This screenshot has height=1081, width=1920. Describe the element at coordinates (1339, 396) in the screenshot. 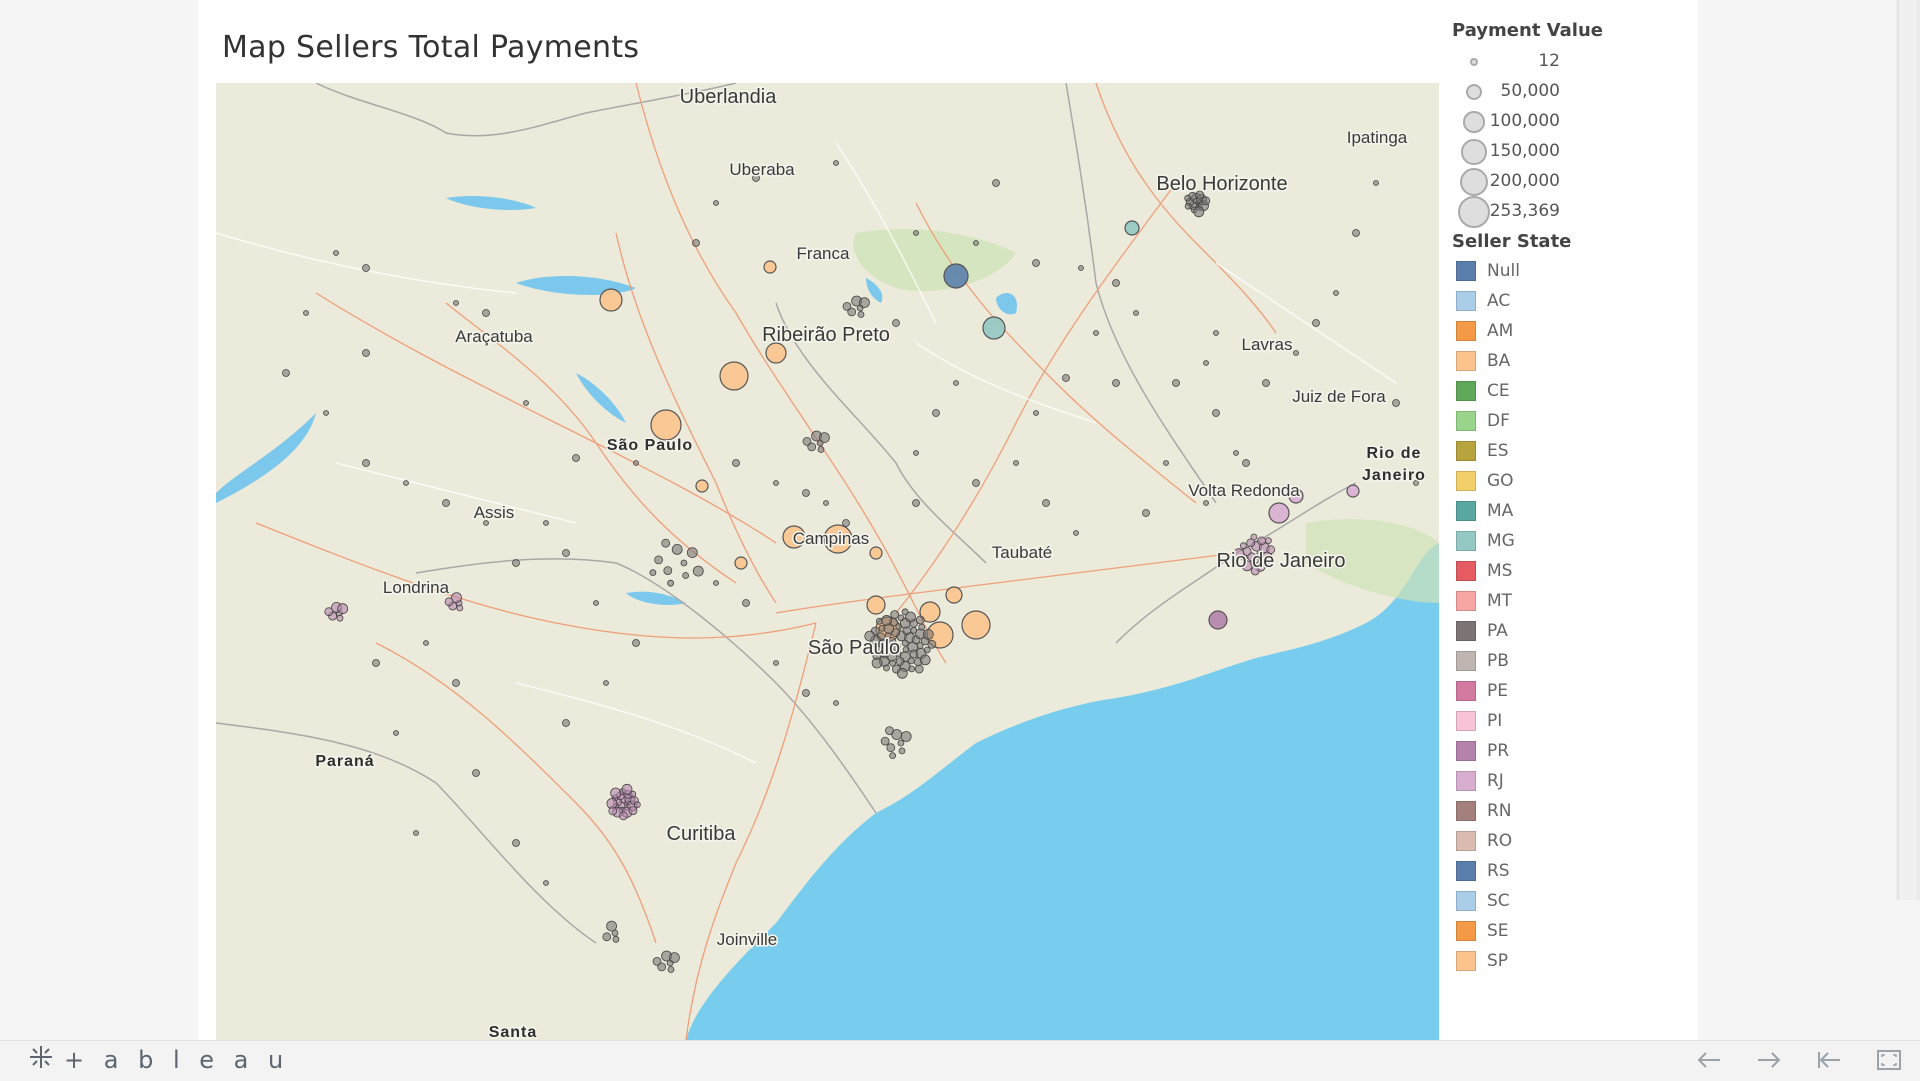

I see `map-place-label: Juiz de Fora` at that location.